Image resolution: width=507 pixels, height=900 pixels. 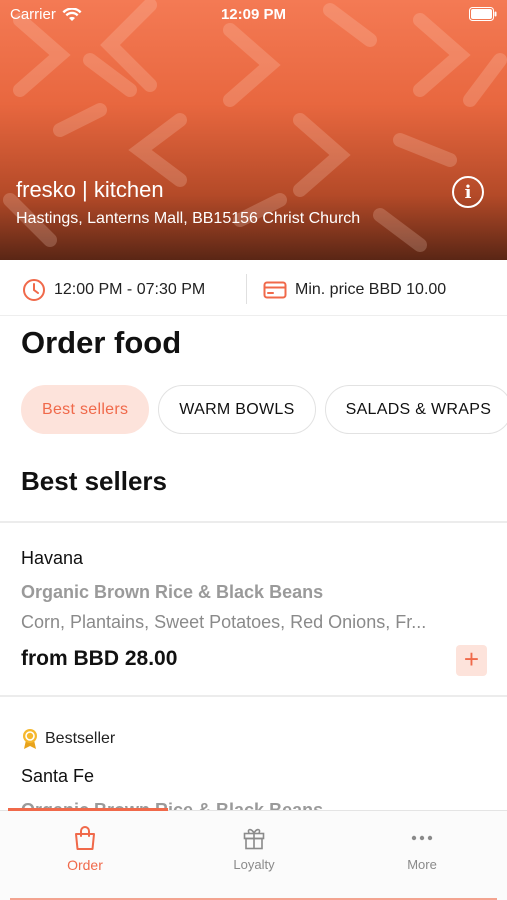 What do you see at coordinates (415, 409) in the screenshot?
I see `category-chip-salads-wraps: SALADS & WRAPS` at bounding box center [415, 409].